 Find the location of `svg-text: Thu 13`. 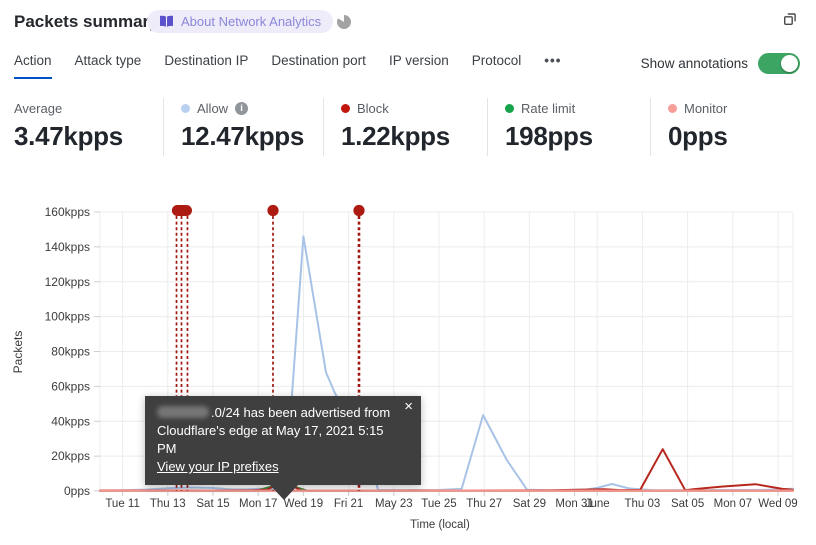

svg-text: Thu 13 is located at coordinates (168, 504).